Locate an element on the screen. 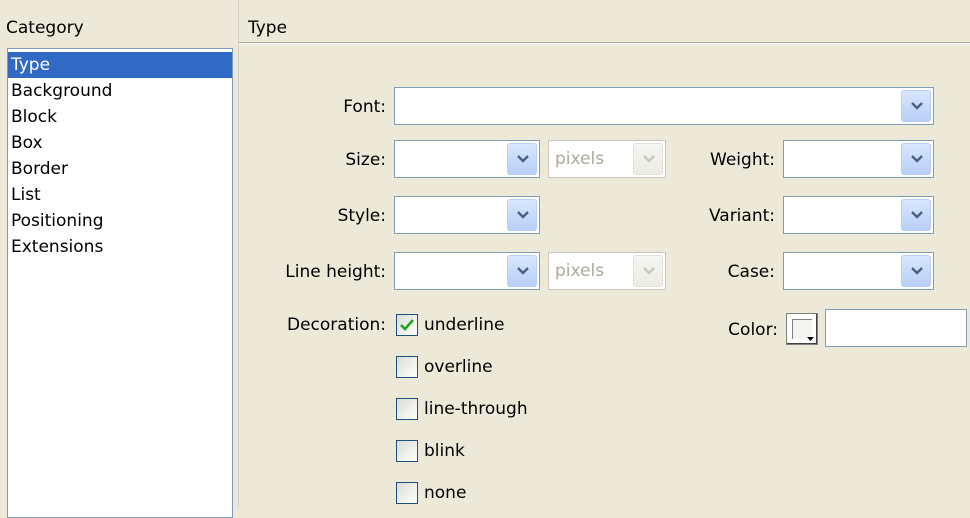 The height and width of the screenshot is (518, 970). size-dropdown-button is located at coordinates (522, 159).